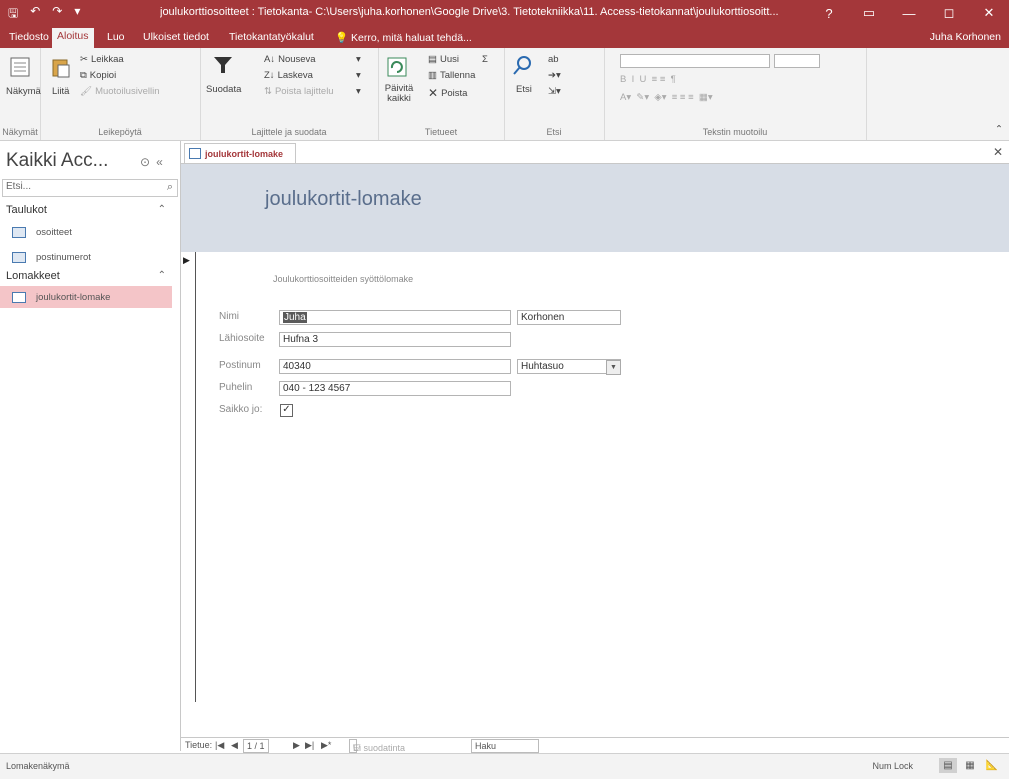 This screenshot has height=779, width=1009. What do you see at coordinates (296, 745) in the screenshot?
I see `next-record-button: ▶` at bounding box center [296, 745].